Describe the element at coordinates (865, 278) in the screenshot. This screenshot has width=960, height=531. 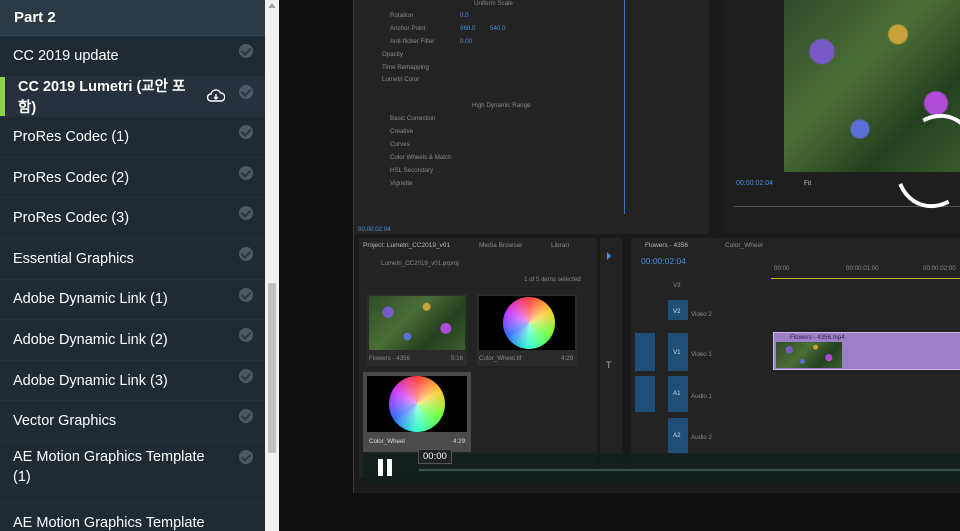
I see `work-area-bar` at that location.